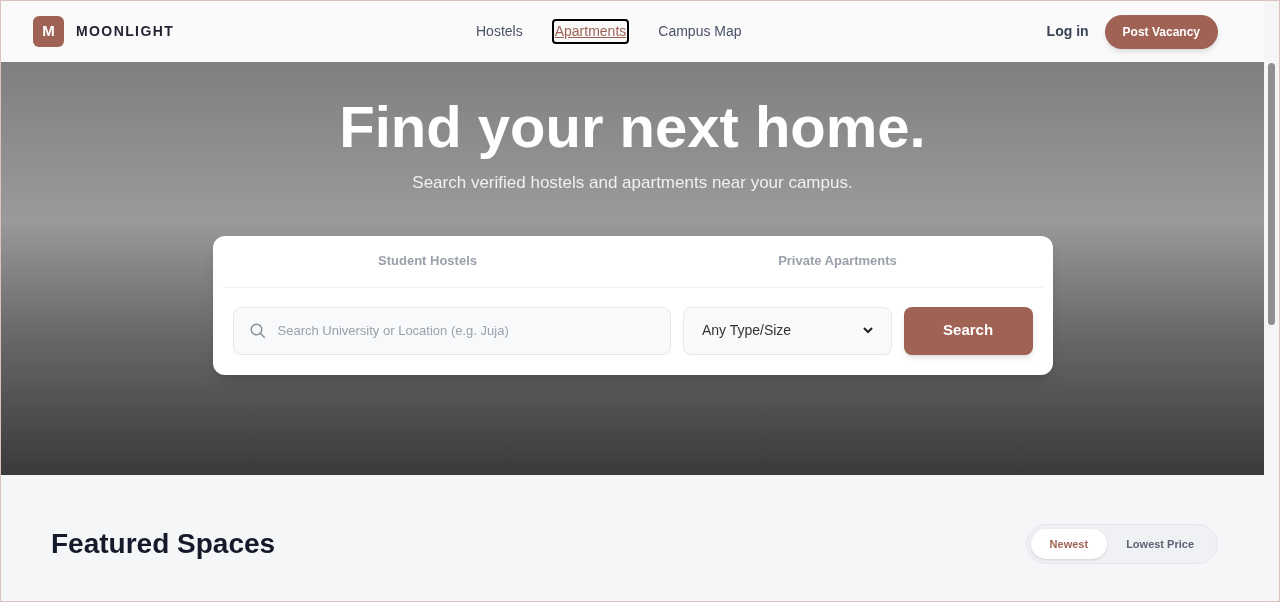  Describe the element at coordinates (451, 330) in the screenshot. I see `search-field: Search University or Location (e.g. Juja)` at that location.